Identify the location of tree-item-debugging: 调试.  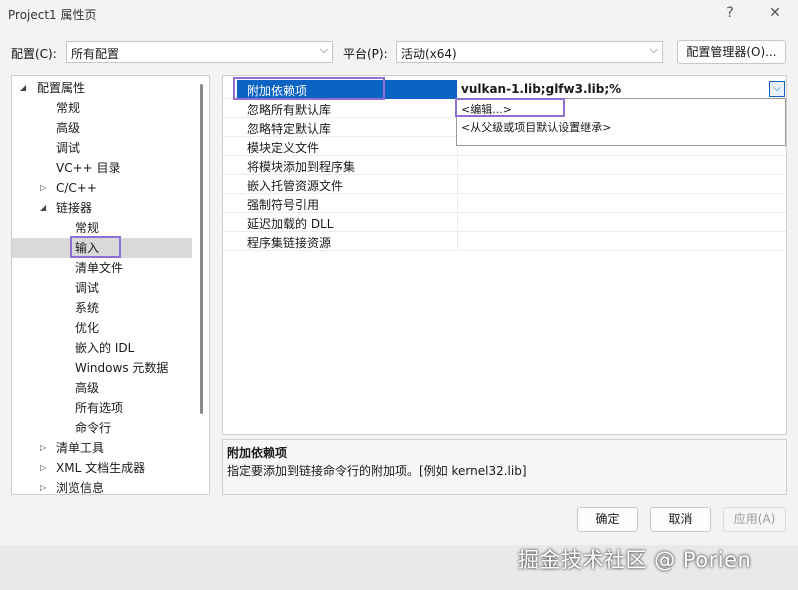
(102, 148).